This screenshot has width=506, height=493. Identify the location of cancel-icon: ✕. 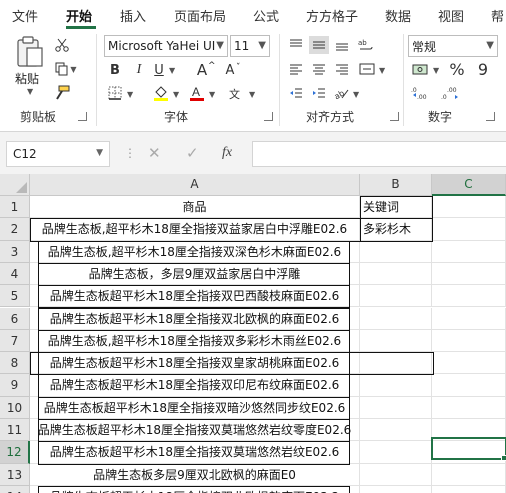
(154, 153).